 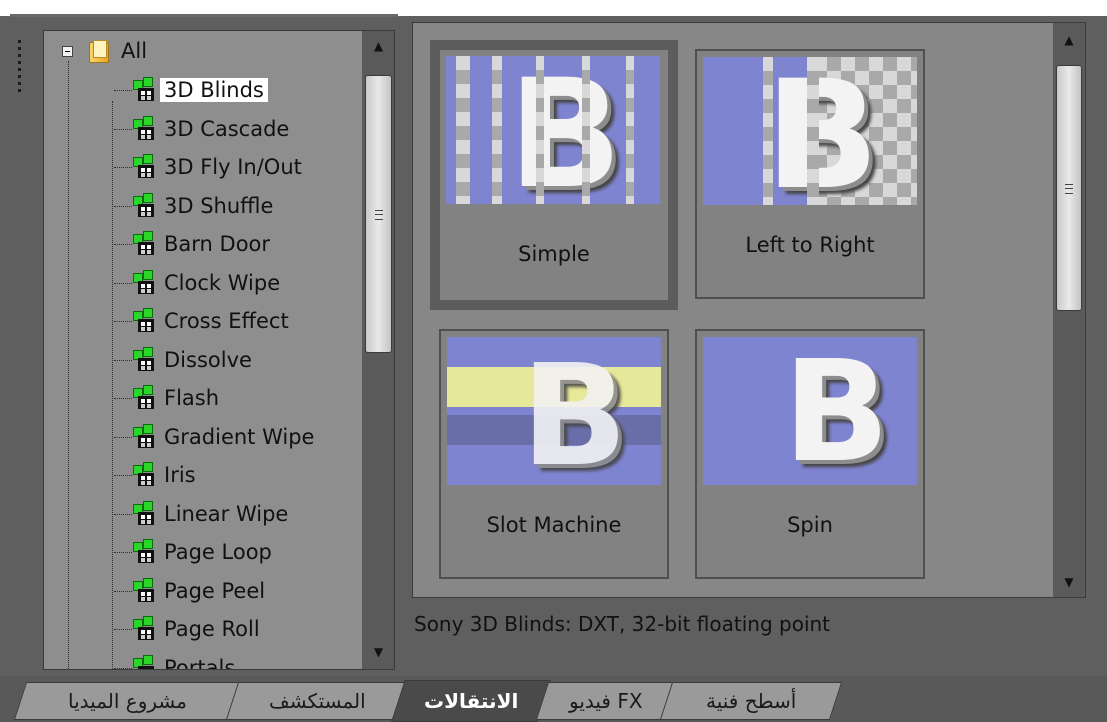 I want to click on tree-item-3d-blinds: 3D Blinds, so click(x=191, y=90).